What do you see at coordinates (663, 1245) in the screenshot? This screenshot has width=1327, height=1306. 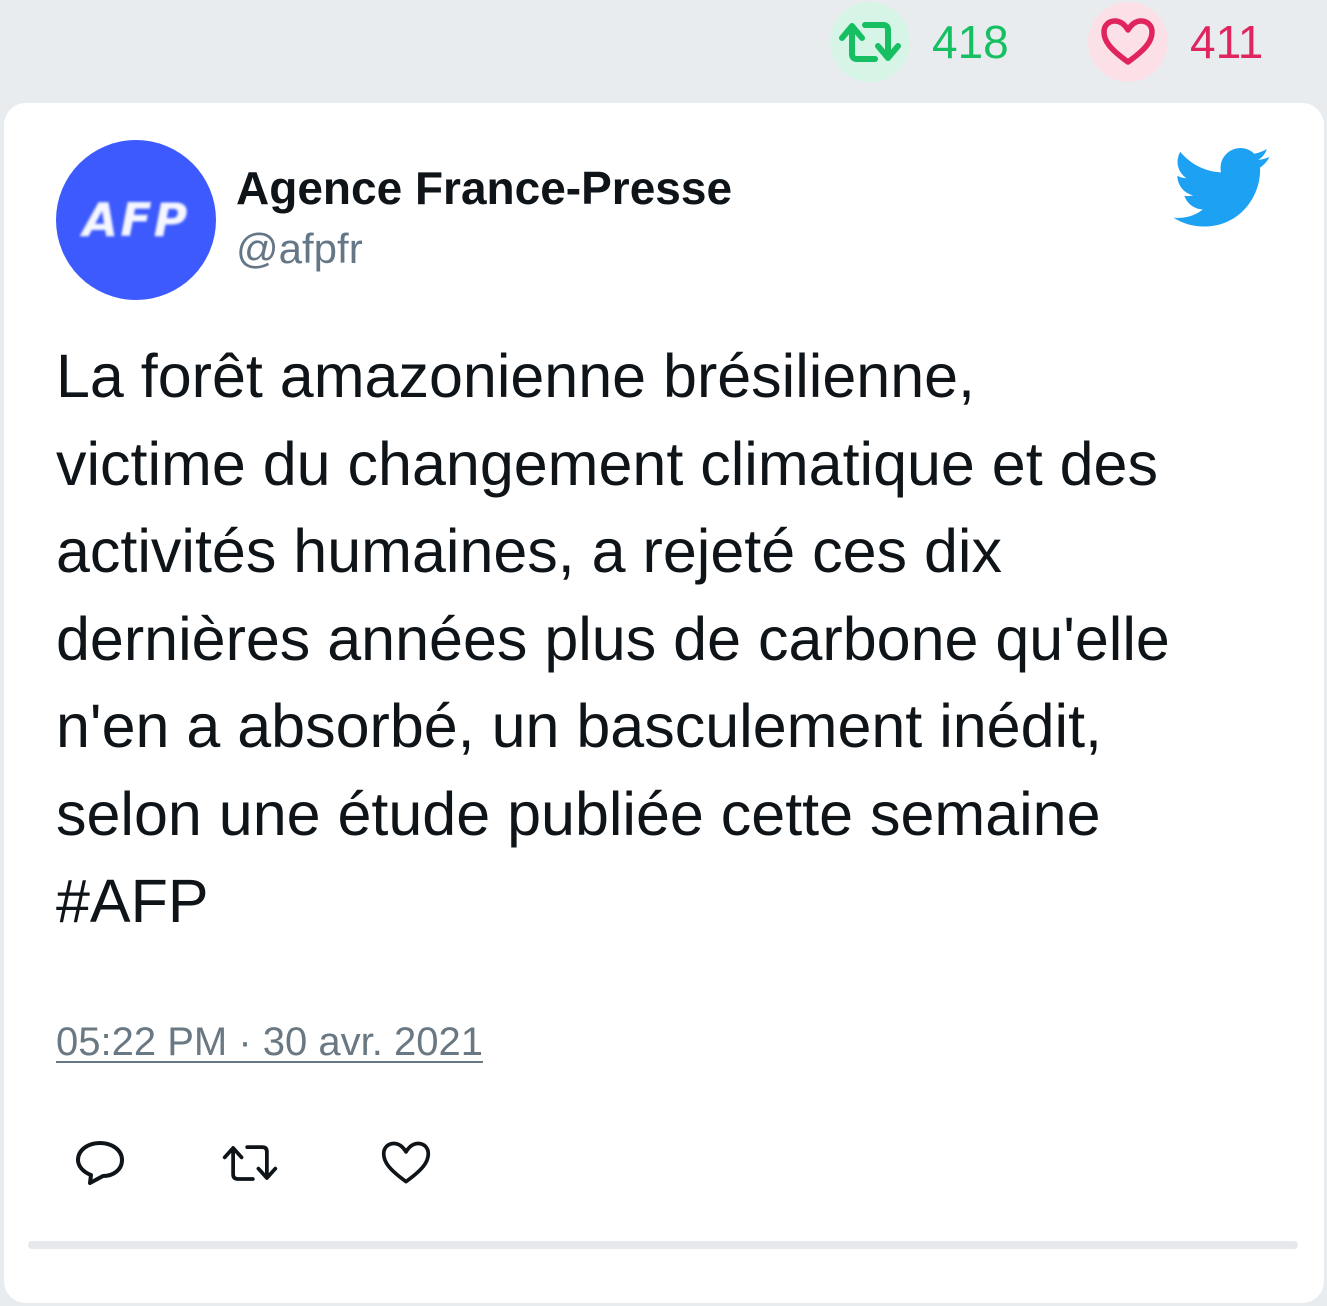 I see `divider` at bounding box center [663, 1245].